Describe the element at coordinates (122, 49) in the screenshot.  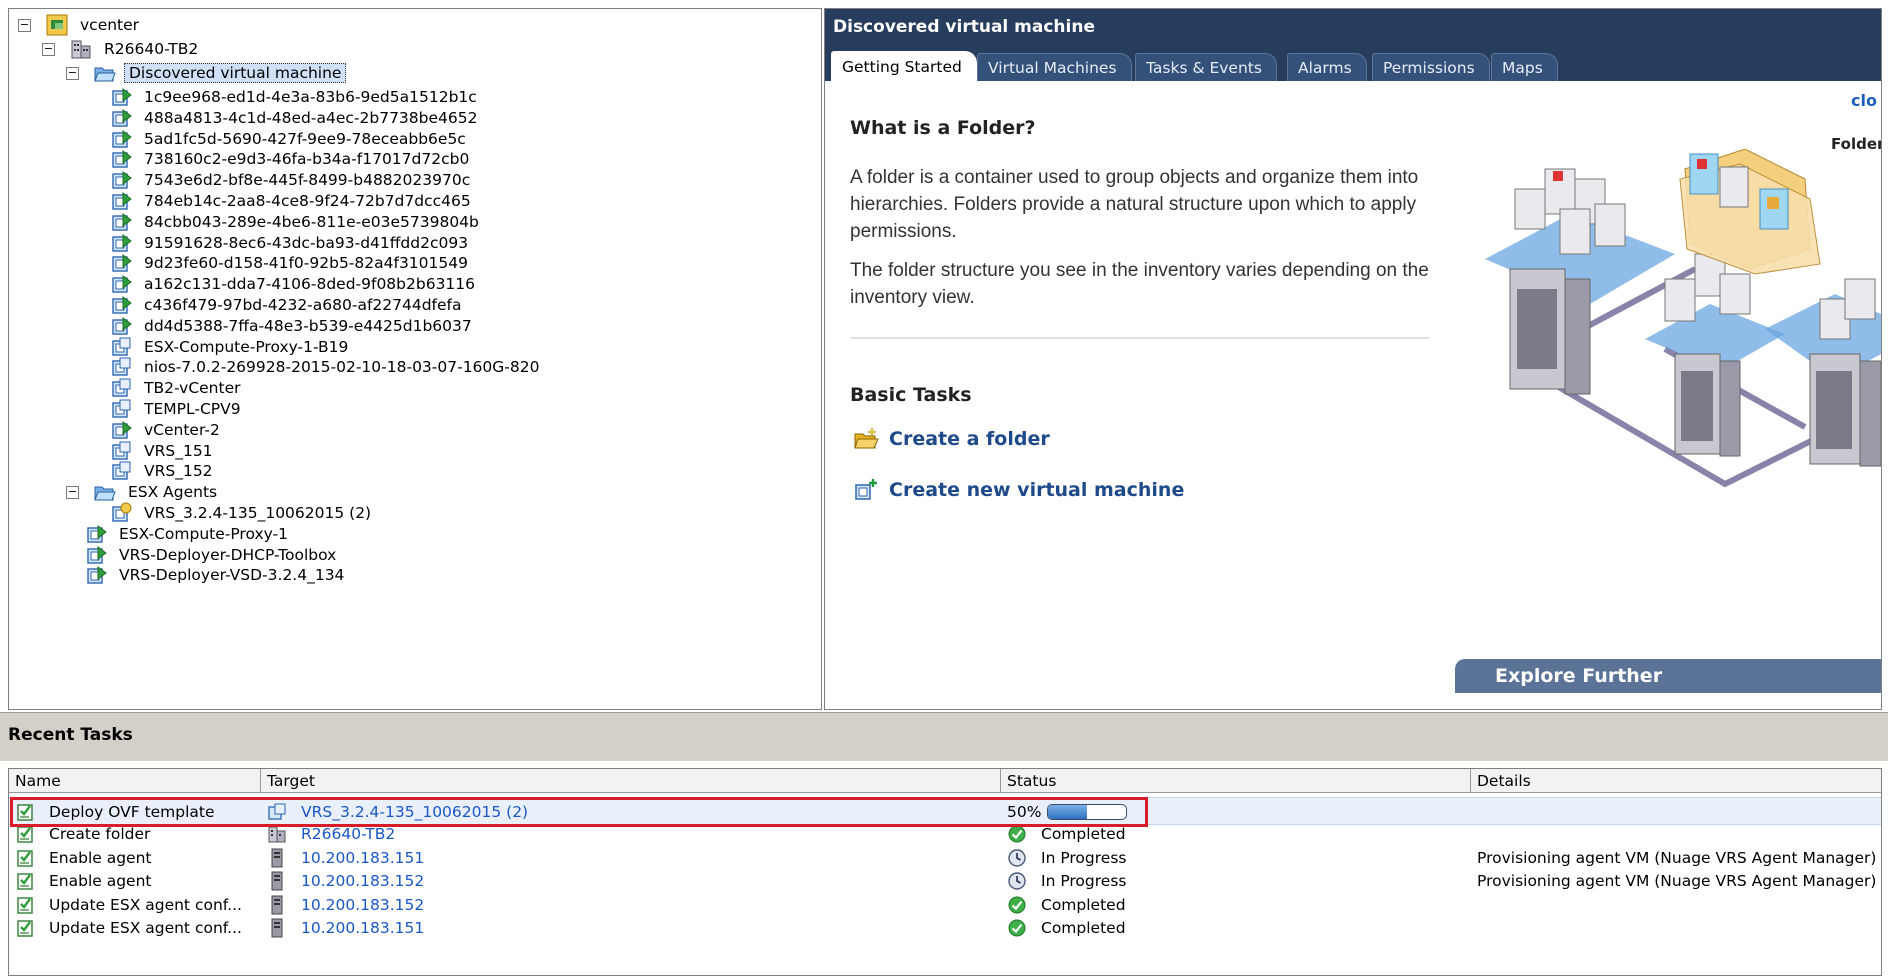
I see `tree-node-datacenter: − R26640-TB2` at that location.